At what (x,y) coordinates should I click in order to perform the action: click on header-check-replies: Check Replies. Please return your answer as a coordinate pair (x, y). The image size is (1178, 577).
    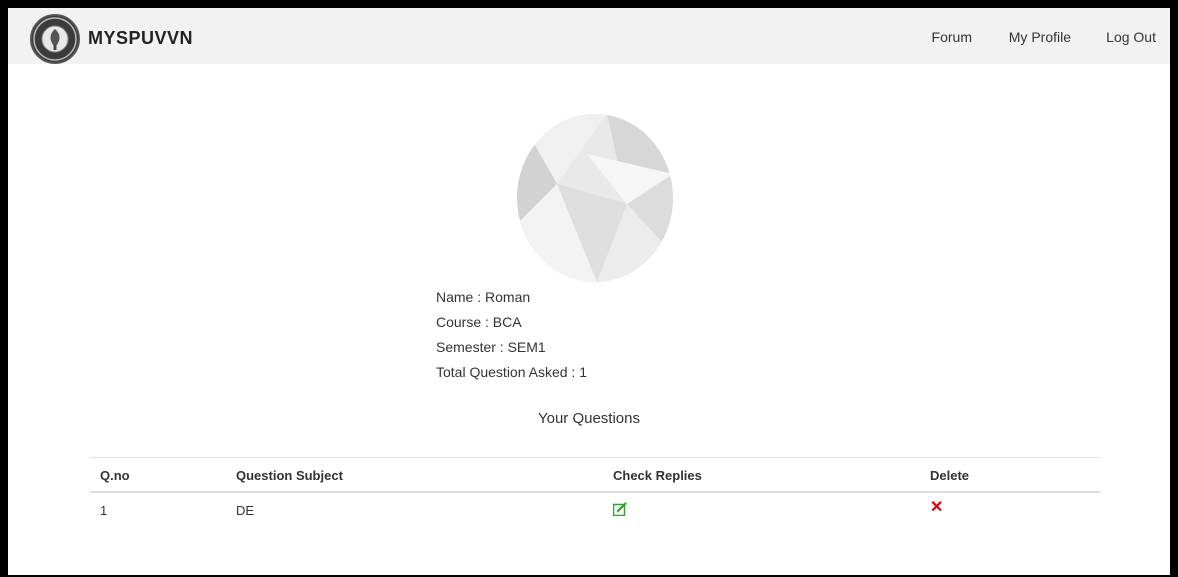
    Looking at the image, I should click on (657, 475).